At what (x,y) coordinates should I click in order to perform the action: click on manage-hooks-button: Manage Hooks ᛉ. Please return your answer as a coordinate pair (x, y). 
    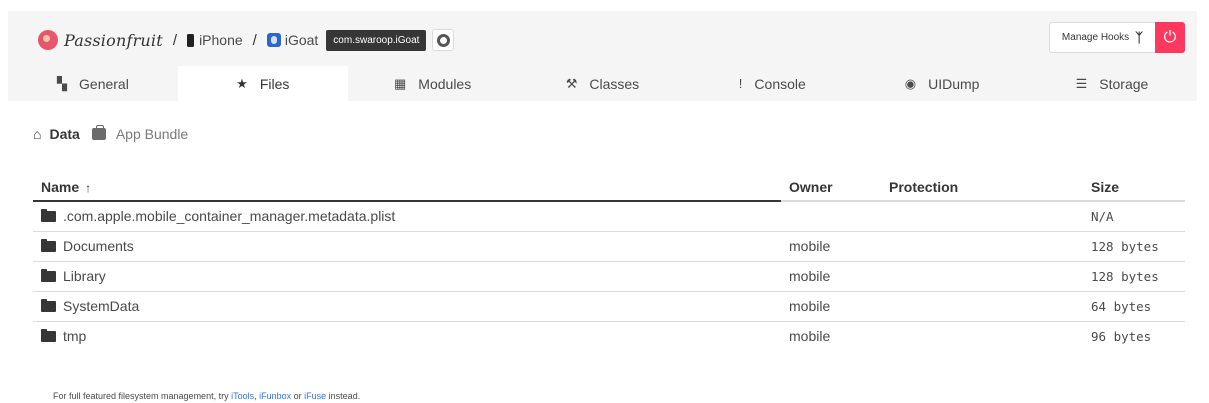
    Looking at the image, I should click on (1101, 37).